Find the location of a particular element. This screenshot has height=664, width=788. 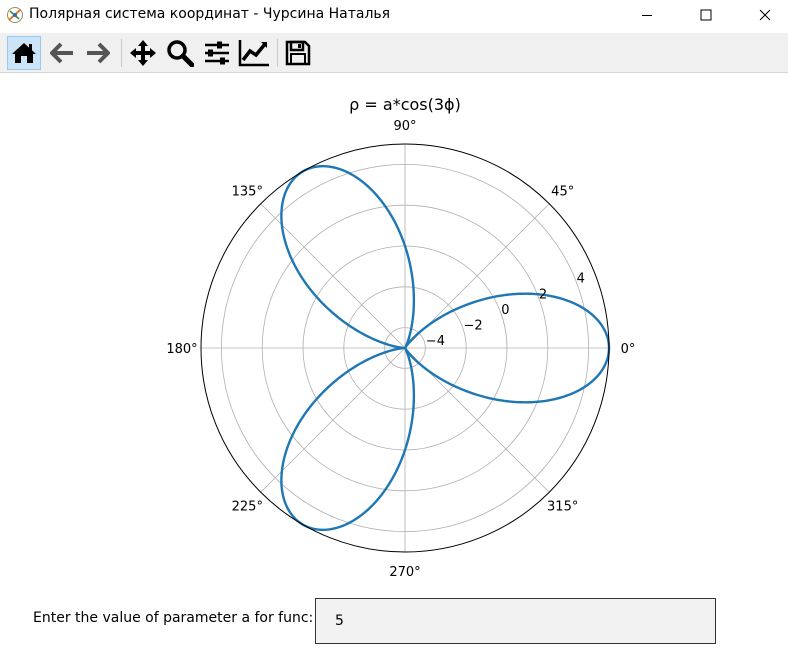

edit-axis-icon is located at coordinates (253, 53).